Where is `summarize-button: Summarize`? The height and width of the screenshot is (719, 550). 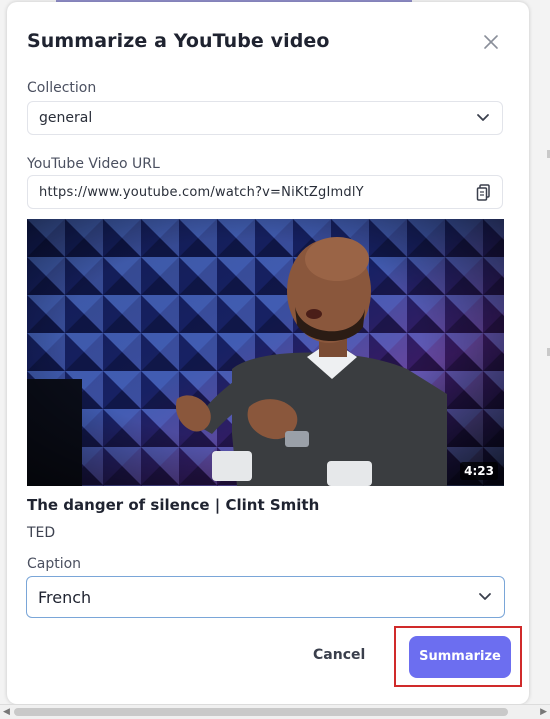
summarize-button: Summarize is located at coordinates (460, 657).